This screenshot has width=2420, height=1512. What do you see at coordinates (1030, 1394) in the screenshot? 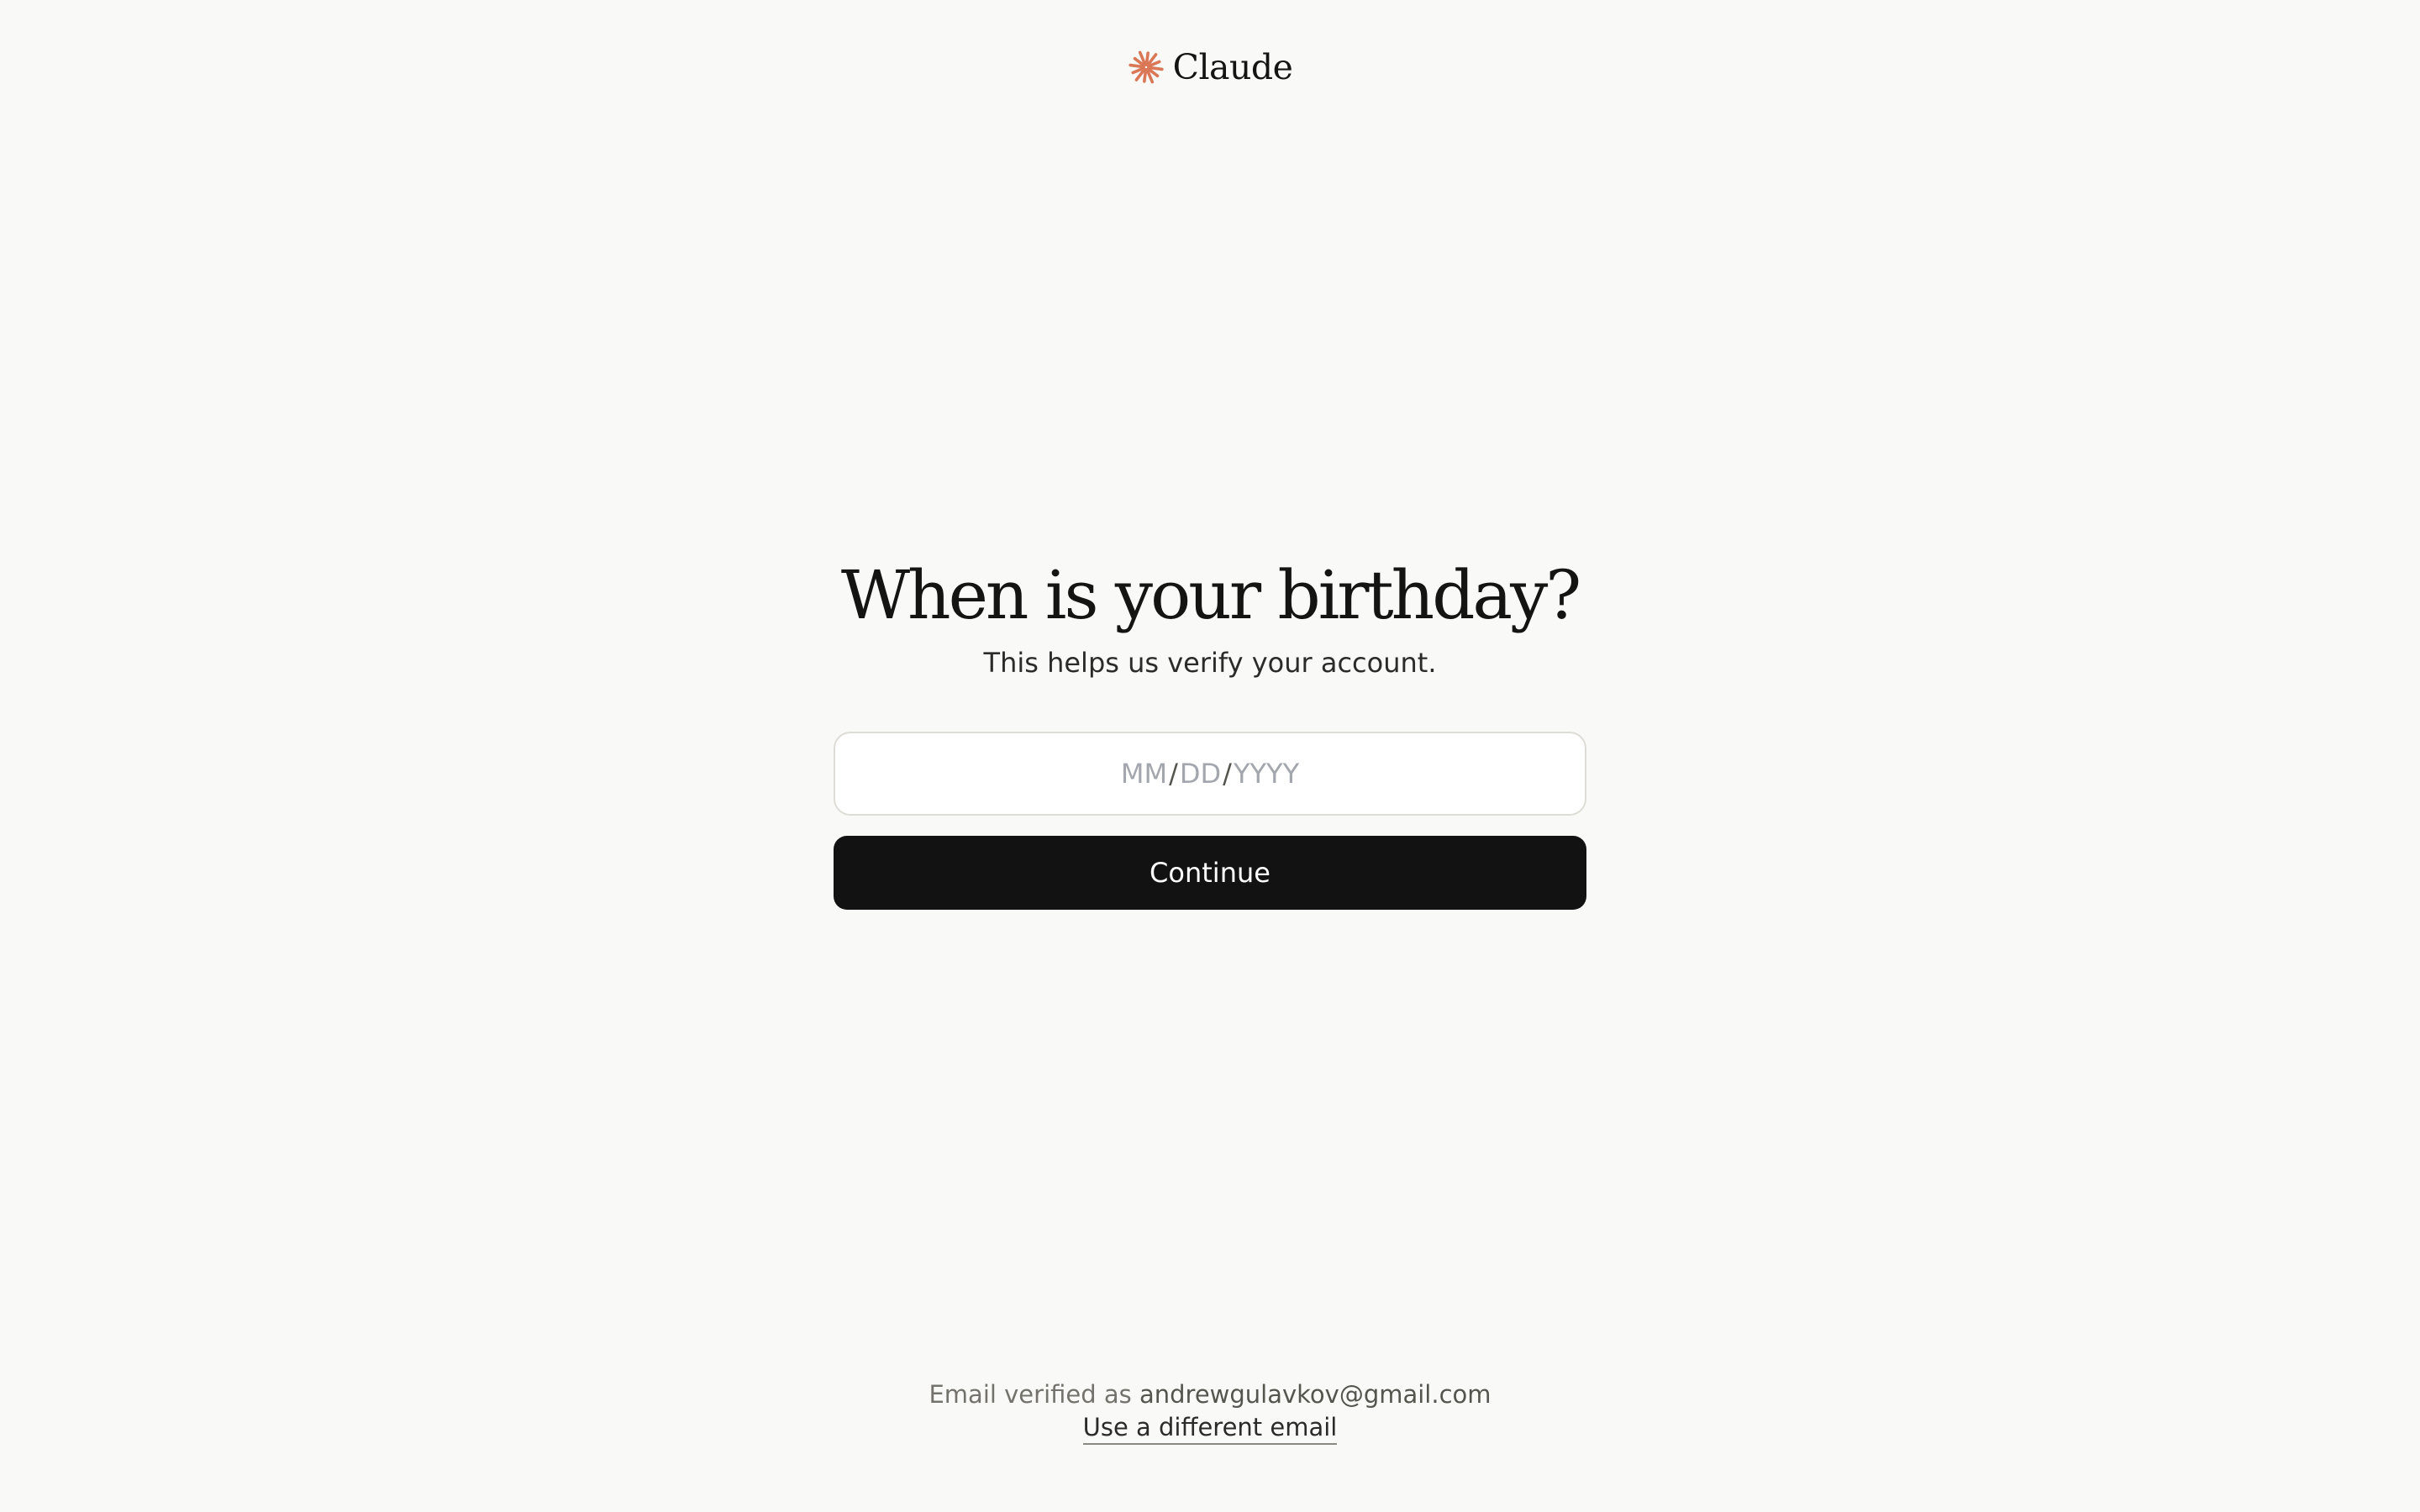
I see `email-verified-prefix: Email verified as` at bounding box center [1030, 1394].